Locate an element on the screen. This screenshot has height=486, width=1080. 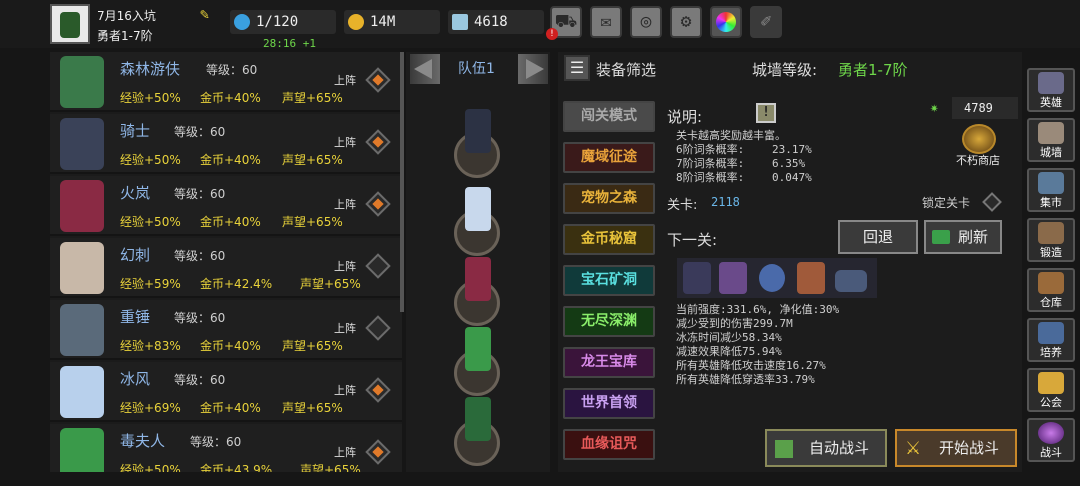
fire-mage-sprite is located at coordinates (478, 279).